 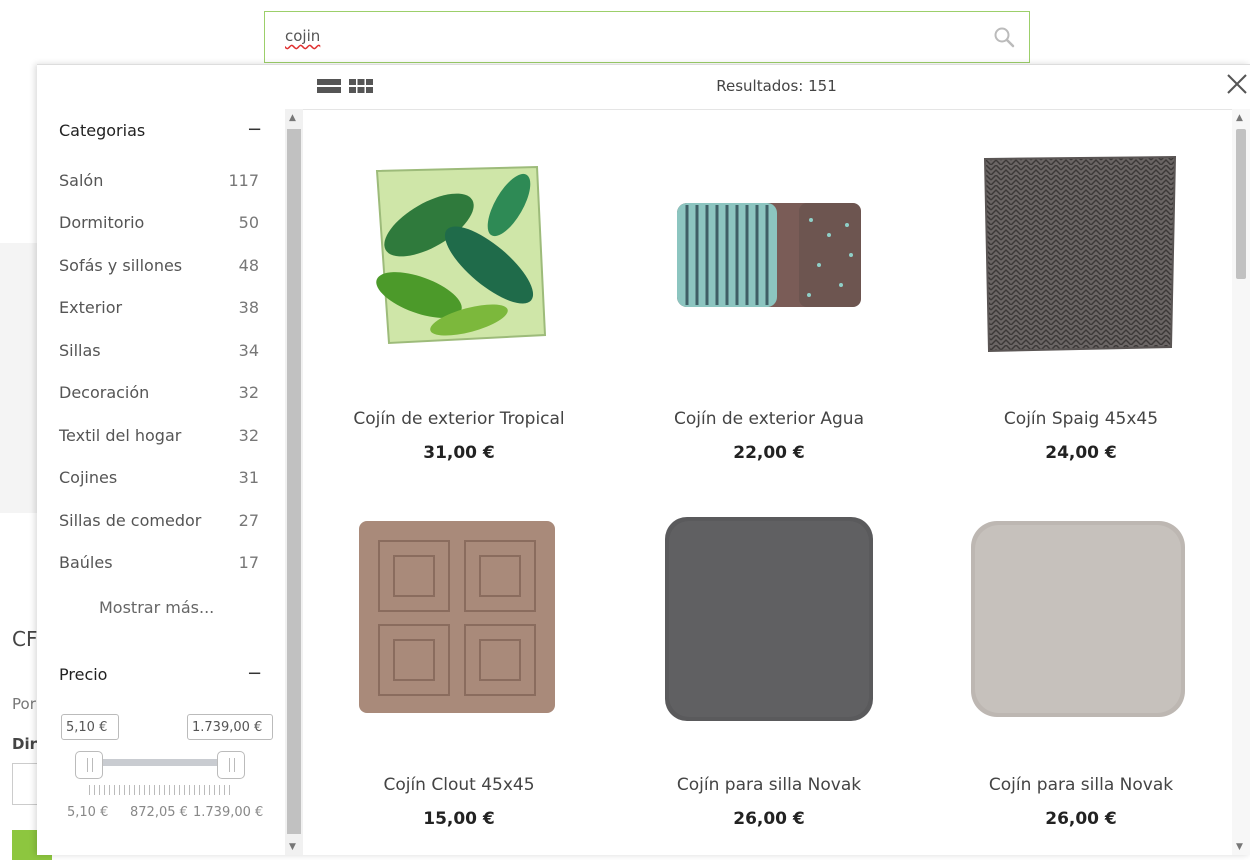 I want to click on price-max-input: 1.739,00 €, so click(x=230, y=727).